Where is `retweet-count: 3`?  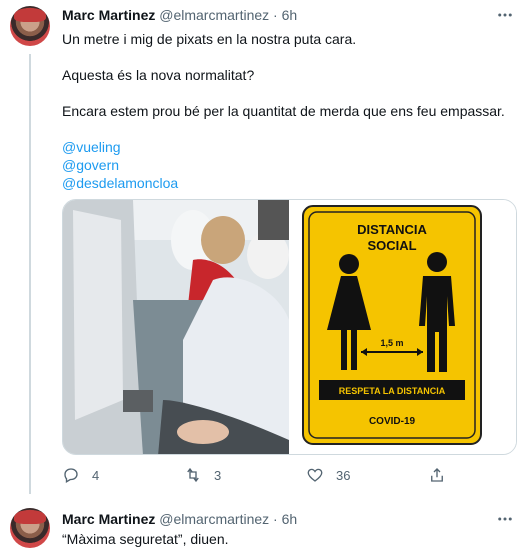
retweet-count: 3 is located at coordinates (218, 475).